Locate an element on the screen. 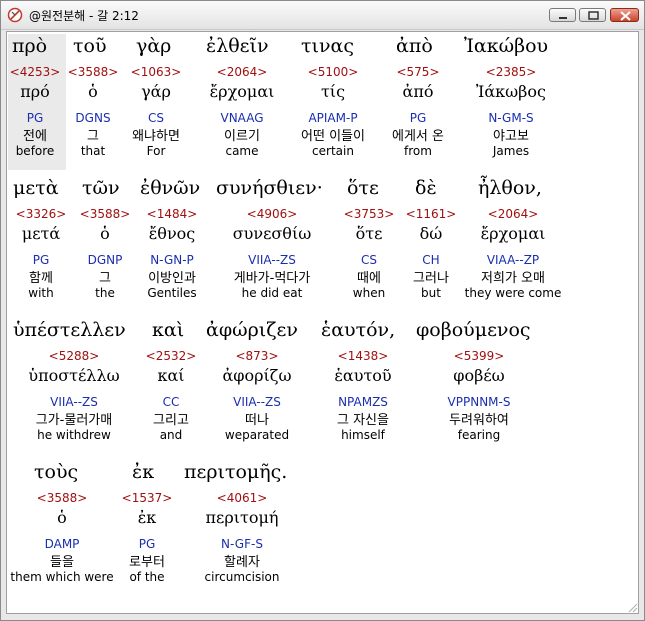 This screenshot has width=645, height=621. greek-word: Ἰακώβου is located at coordinates (506, 46).